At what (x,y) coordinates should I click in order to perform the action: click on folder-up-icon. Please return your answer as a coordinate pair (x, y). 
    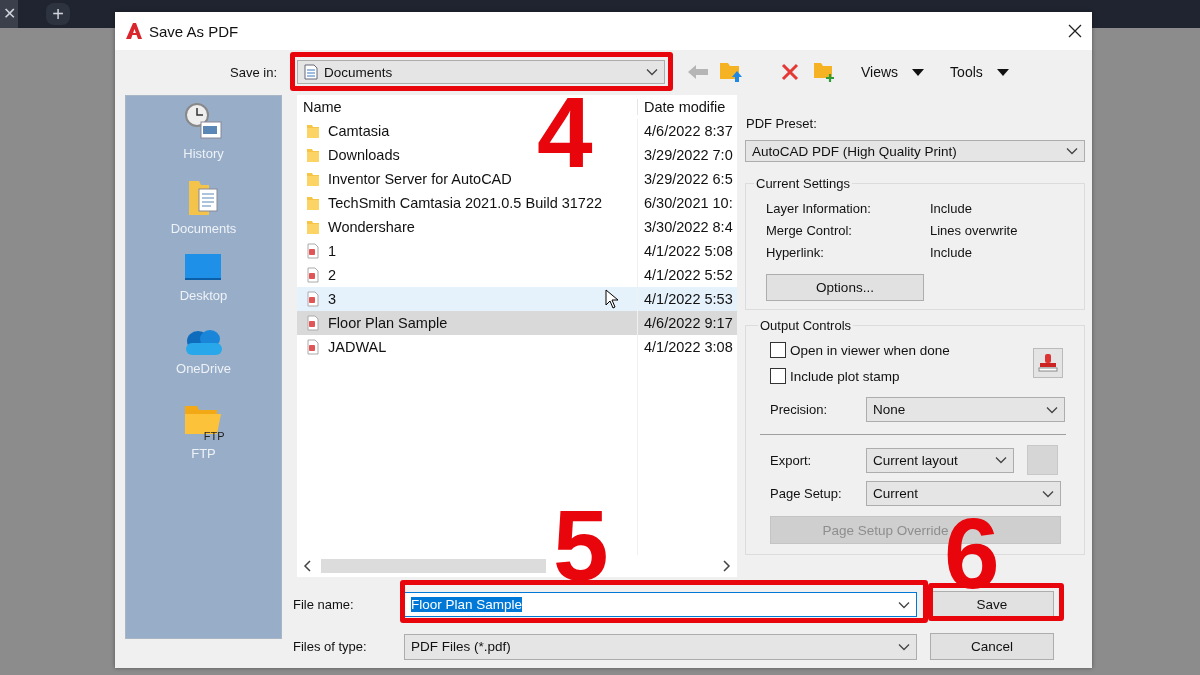
    Looking at the image, I should click on (731, 72).